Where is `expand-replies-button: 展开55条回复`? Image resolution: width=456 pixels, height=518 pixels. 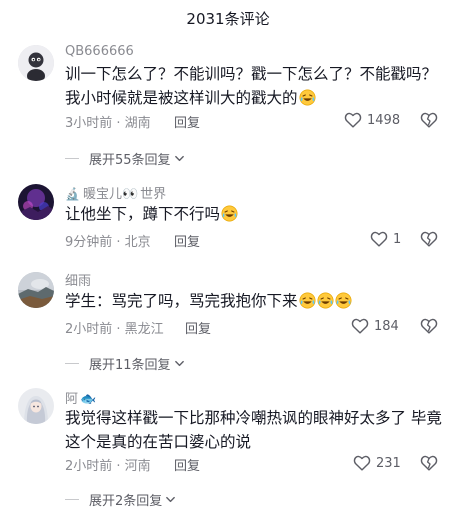
expand-replies-button: 展开55条回复 is located at coordinates (125, 158).